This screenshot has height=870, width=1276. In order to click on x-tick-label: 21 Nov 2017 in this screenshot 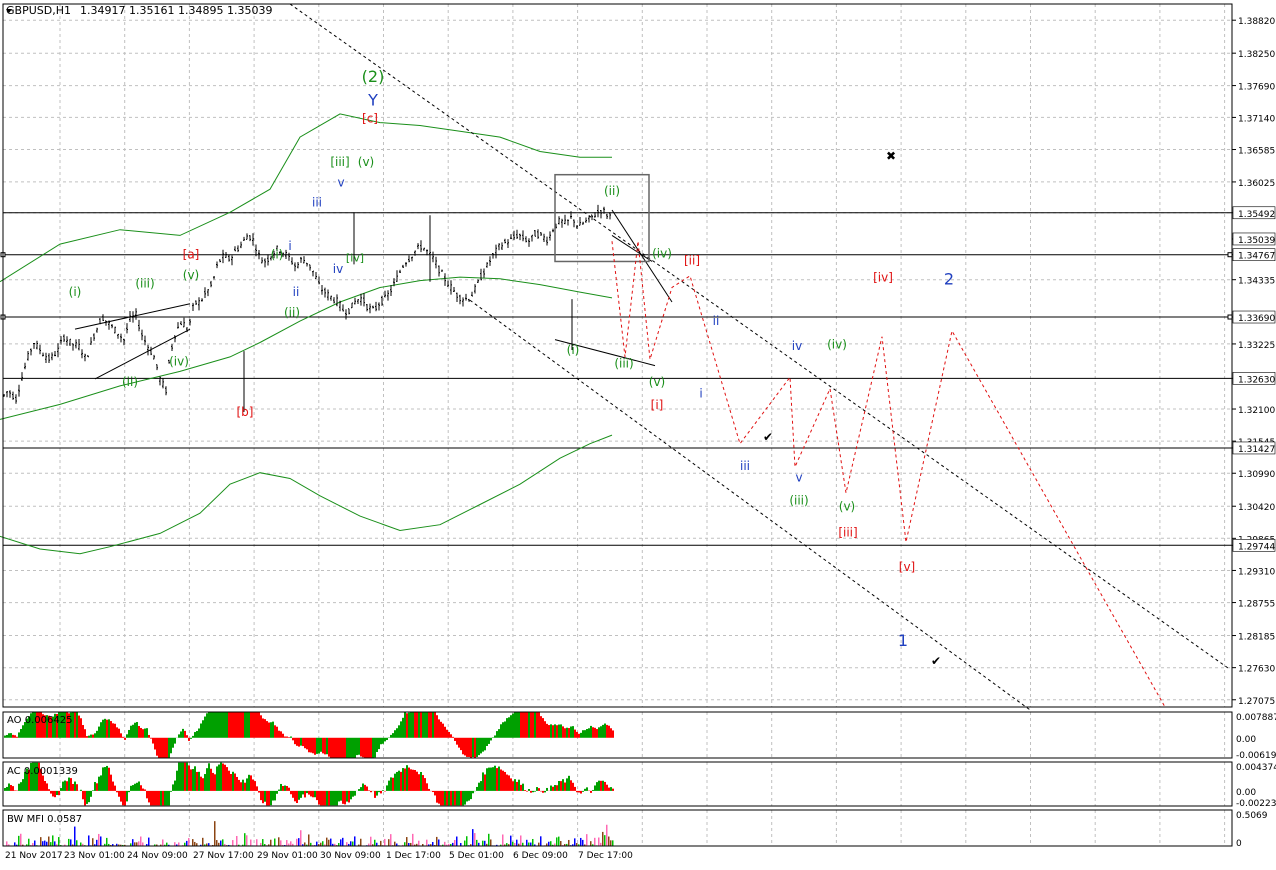, I will do `click(34, 856)`.